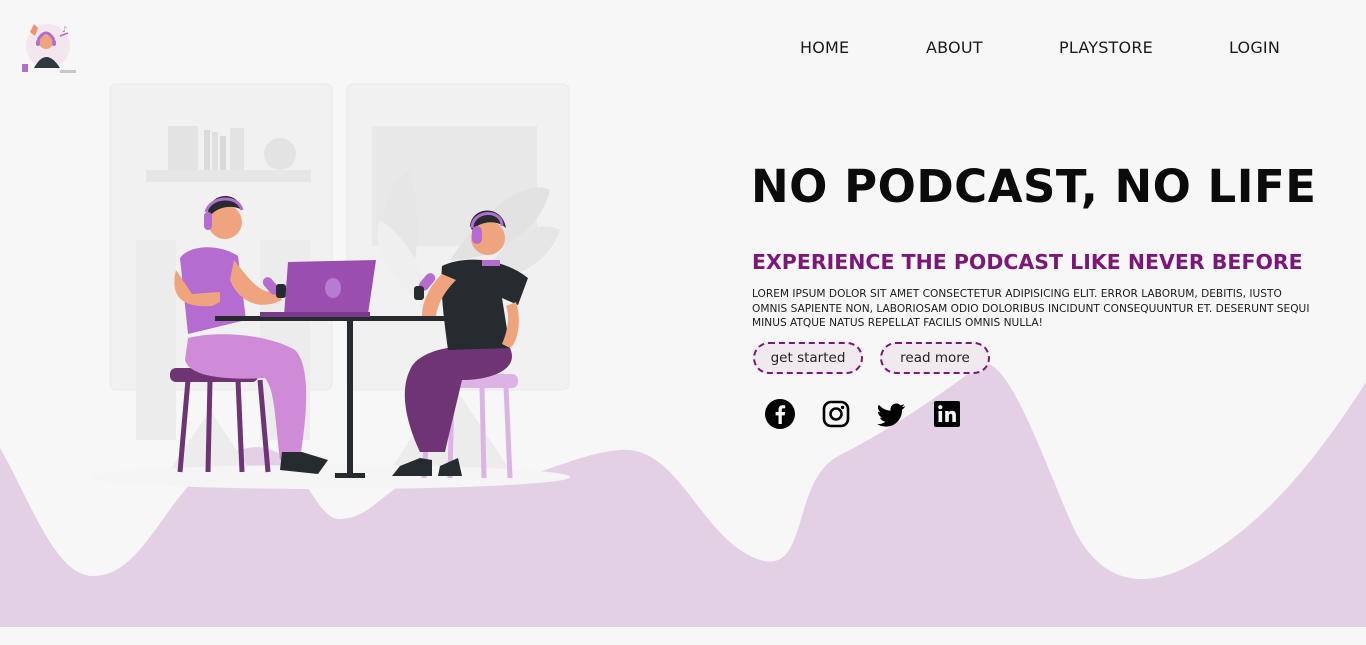 This screenshot has height=645, width=1366. What do you see at coordinates (824, 47) in the screenshot?
I see `nav-home: HOME` at bounding box center [824, 47].